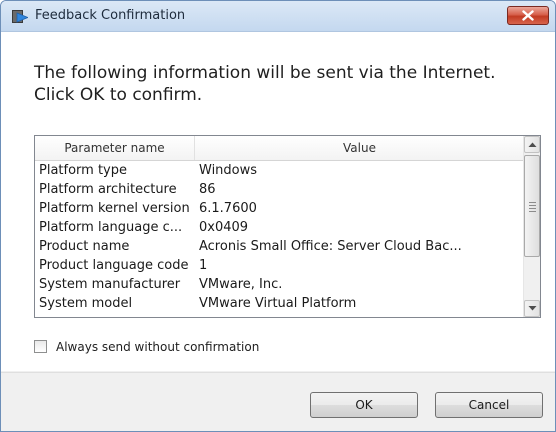 The height and width of the screenshot is (432, 556). Describe the element at coordinates (108, 189) in the screenshot. I see `parameter-name-cell: Platform architecture` at that location.